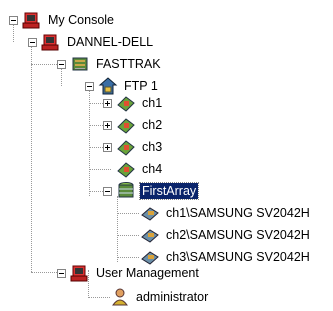 The height and width of the screenshot is (311, 333). I want to click on tree-node-channel: ch2, so click(133, 125).